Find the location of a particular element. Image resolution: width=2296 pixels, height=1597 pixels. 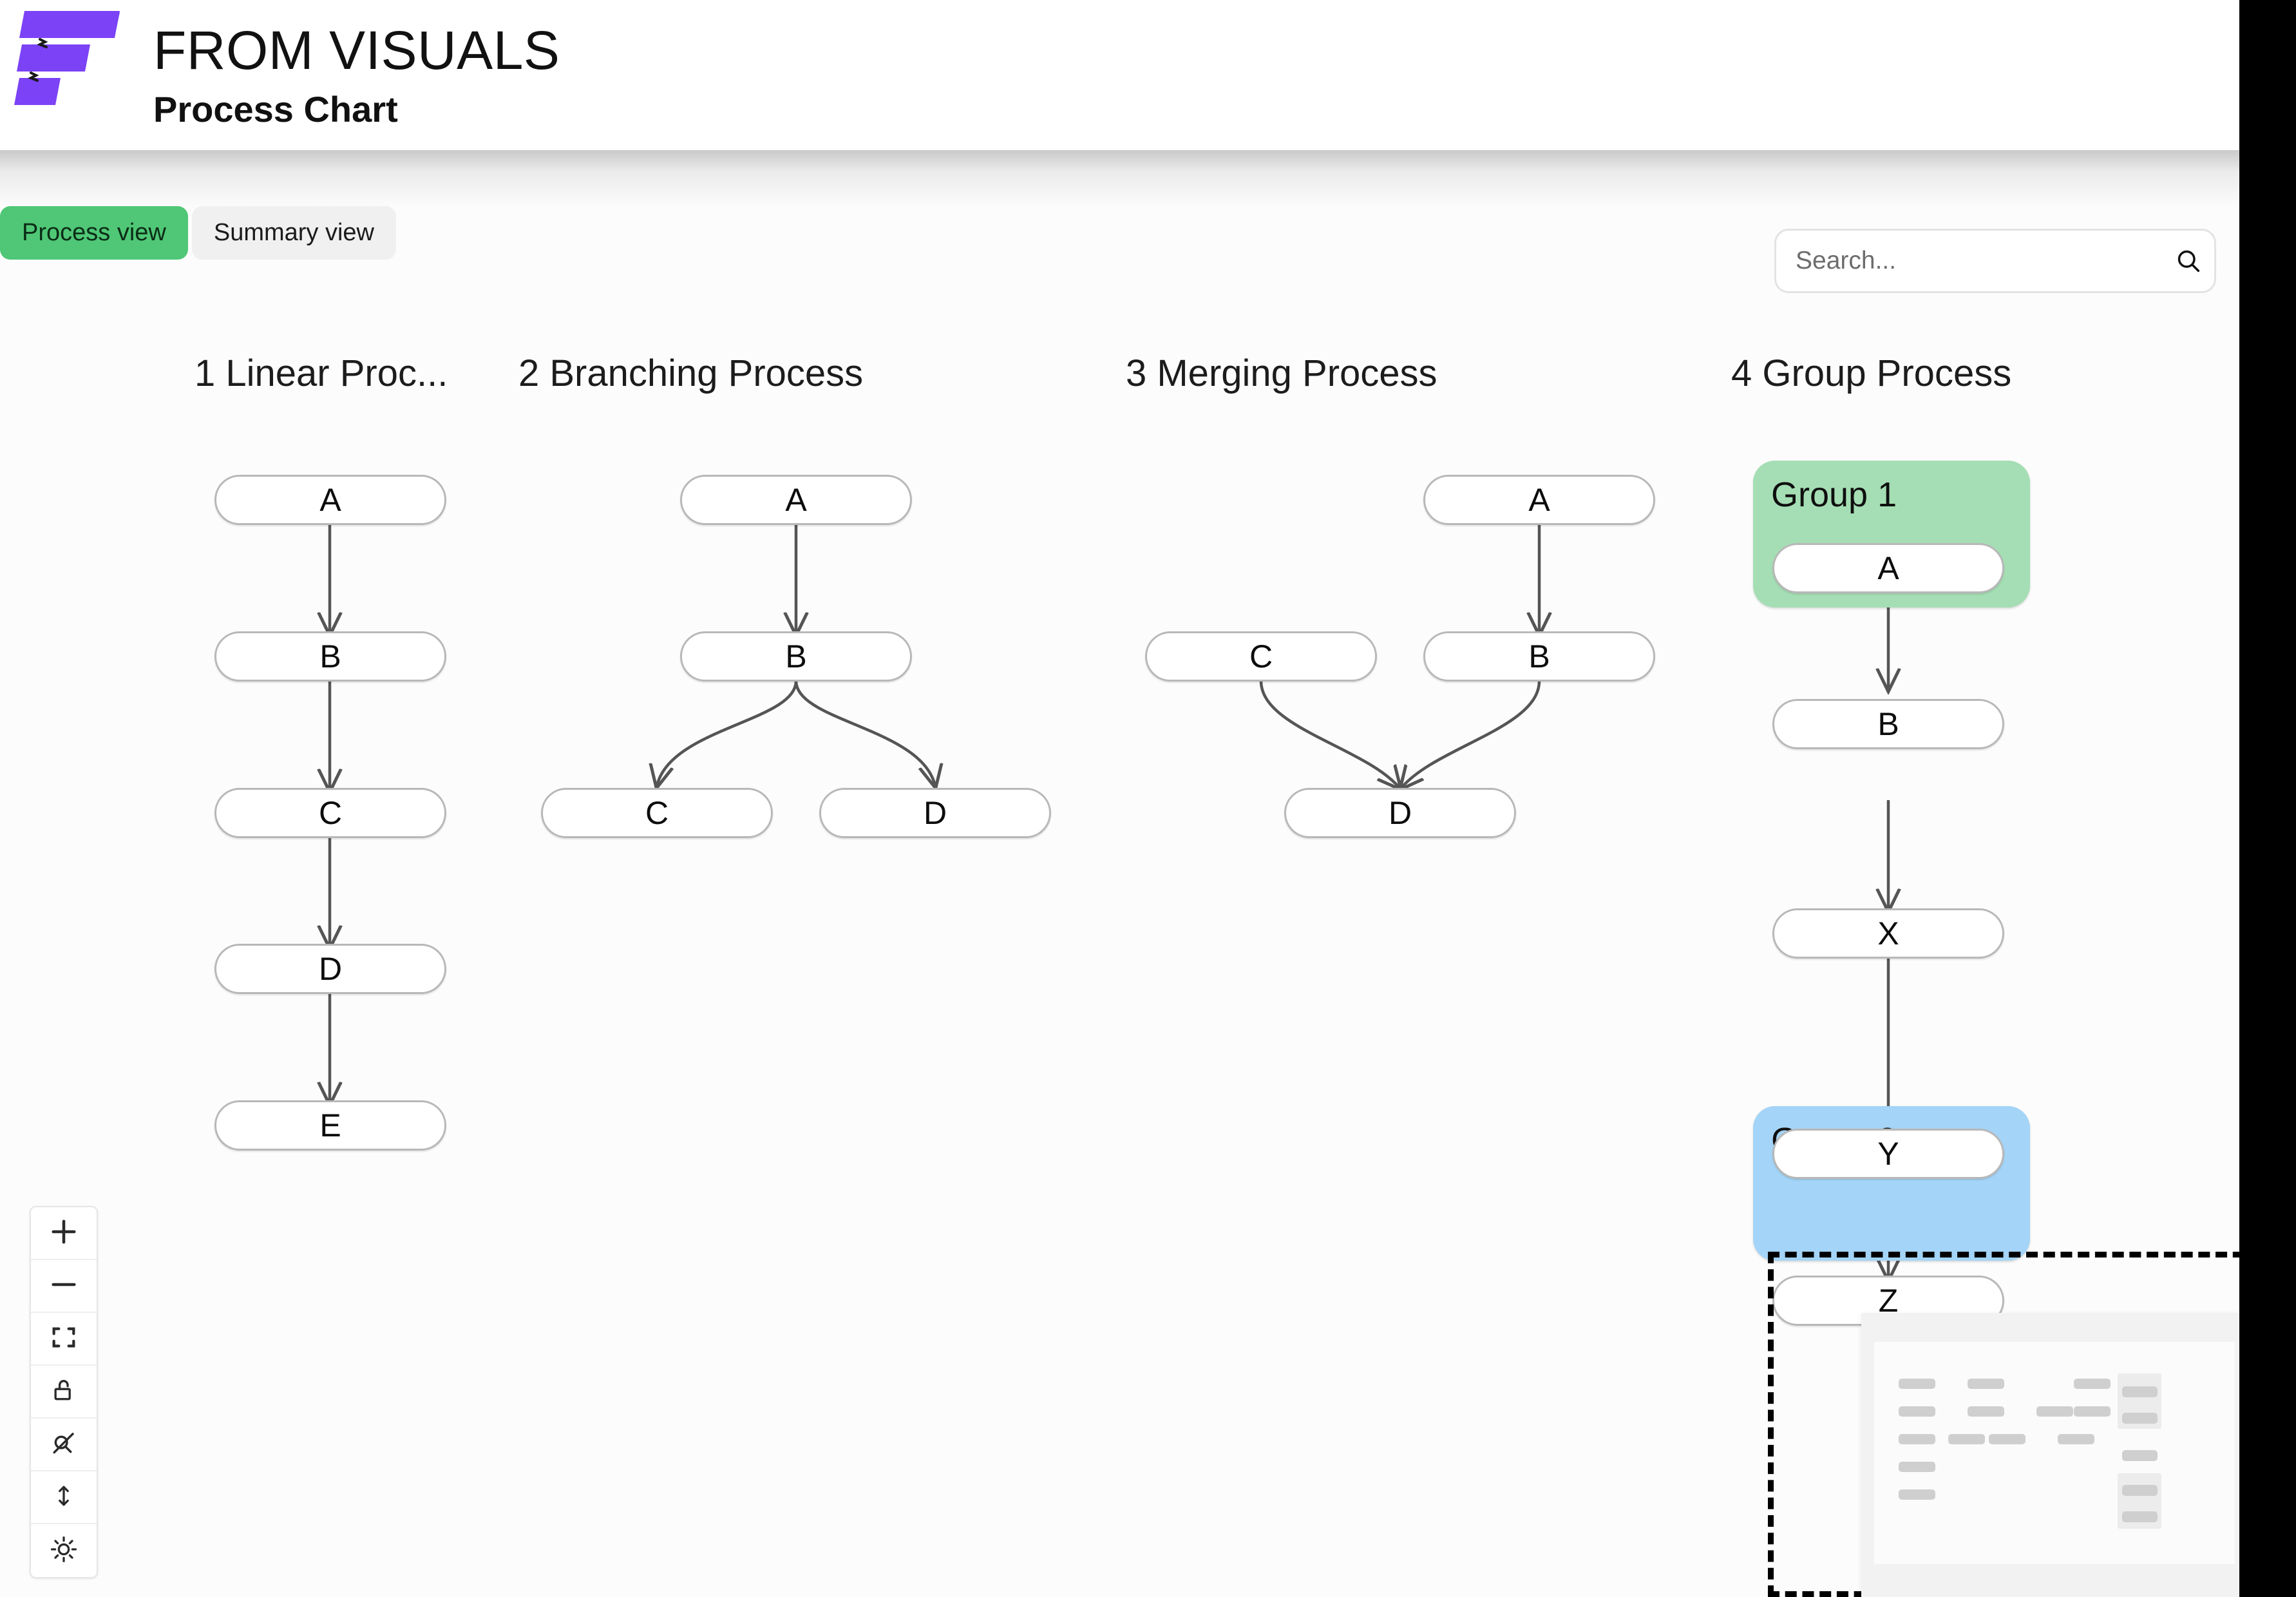

search-icon is located at coordinates (2188, 261).